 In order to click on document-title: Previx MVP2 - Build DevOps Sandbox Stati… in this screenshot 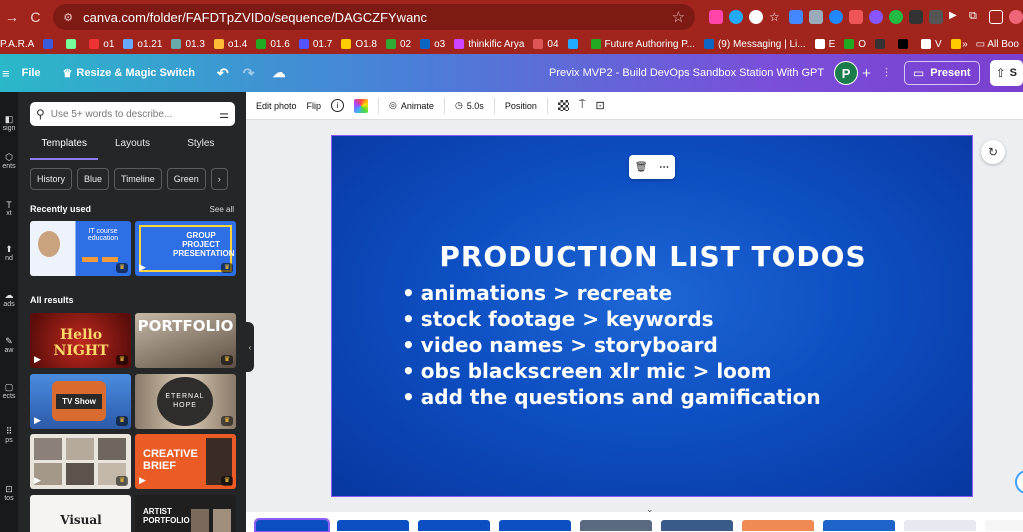, I will do `click(686, 73)`.